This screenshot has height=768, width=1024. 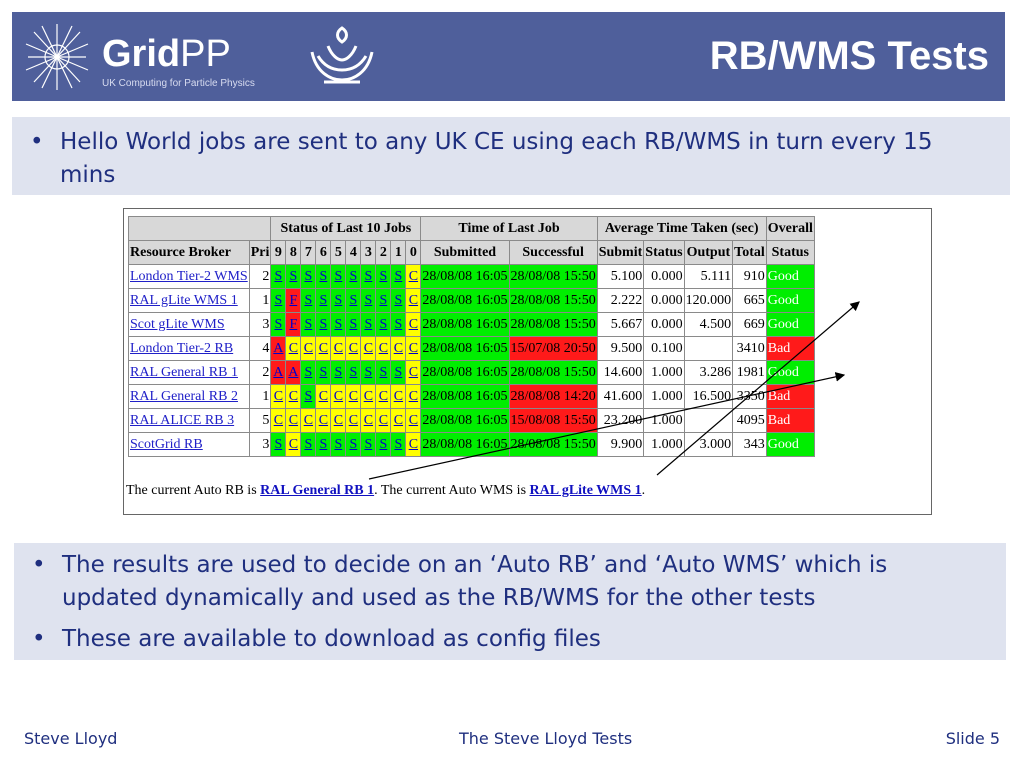 I want to click on job-status-cell-text: A, so click(x=278, y=372).